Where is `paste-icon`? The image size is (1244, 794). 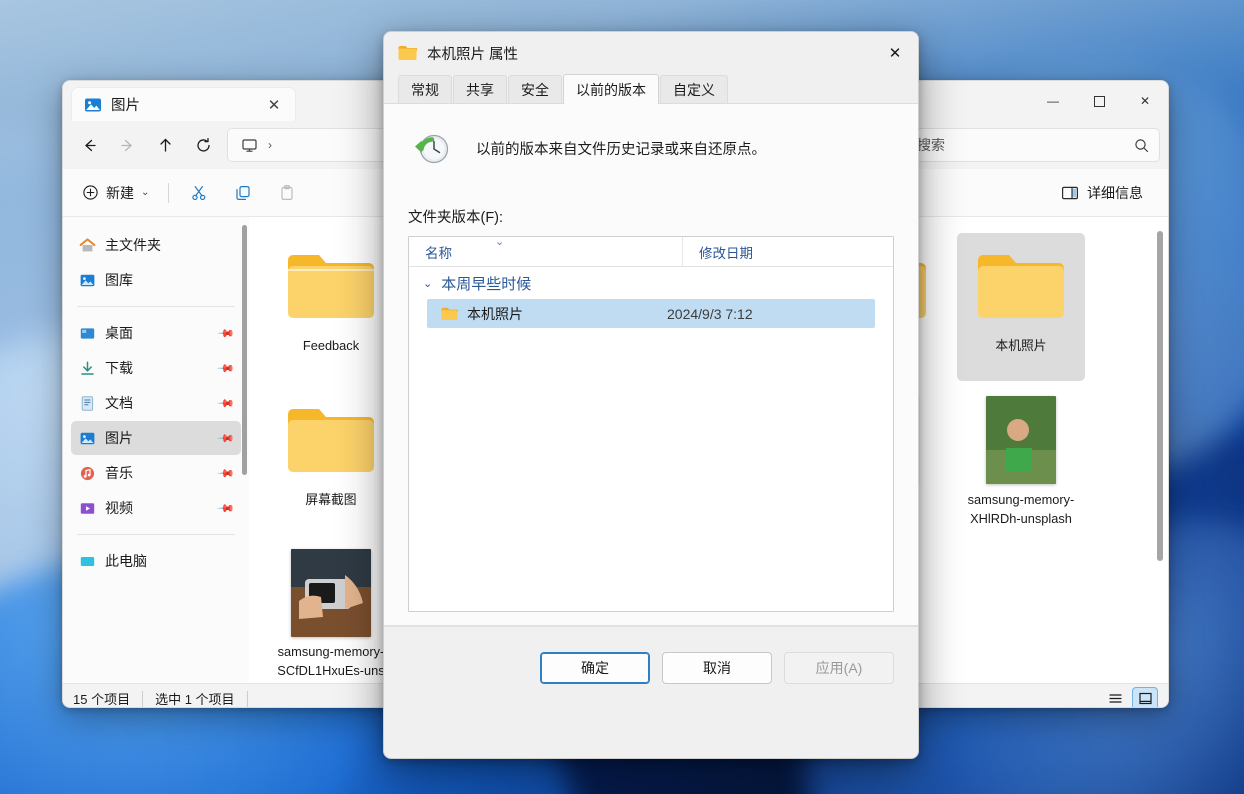
paste-icon is located at coordinates (287, 193).